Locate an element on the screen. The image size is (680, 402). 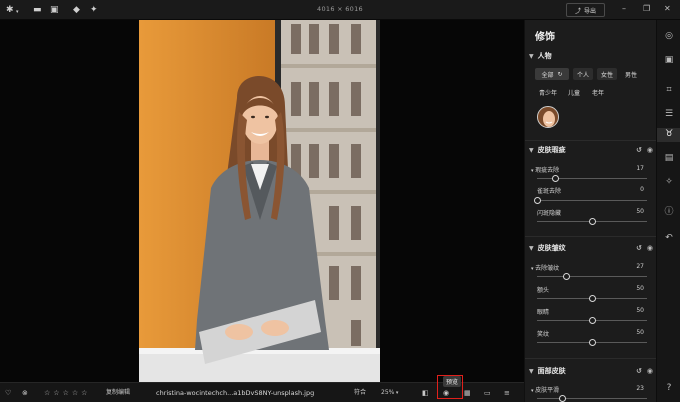
filter-child: 儿童 is located at coordinates (574, 92).